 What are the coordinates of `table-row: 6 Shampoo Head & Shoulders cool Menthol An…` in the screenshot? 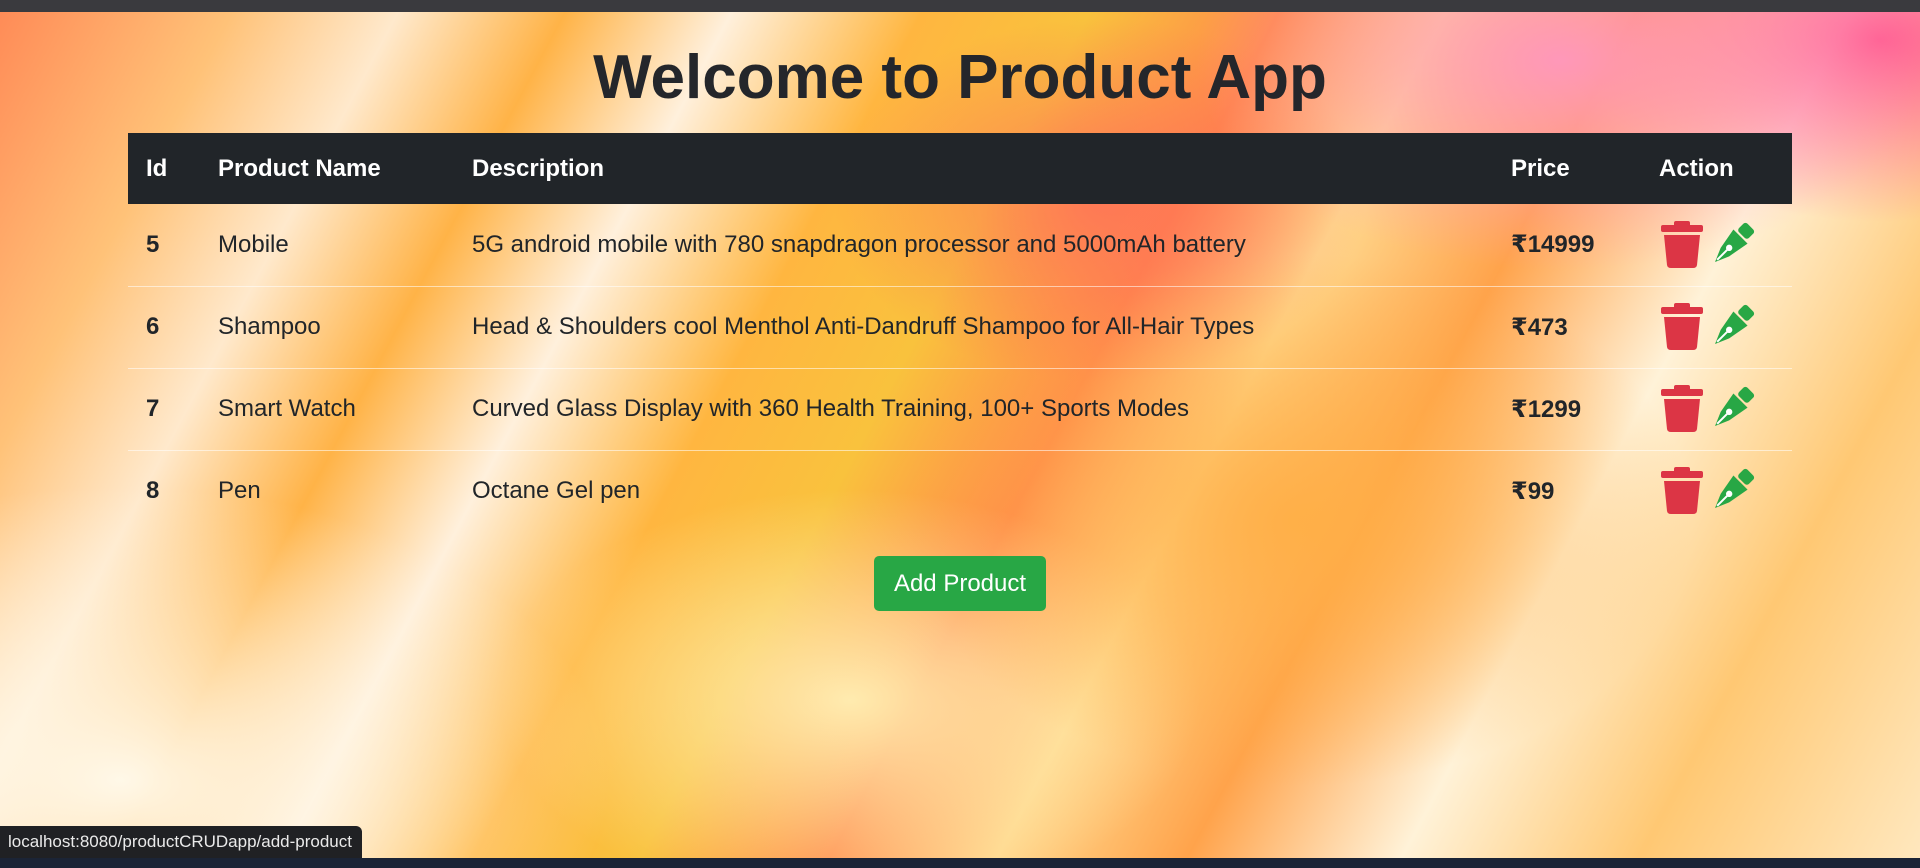 It's located at (960, 327).